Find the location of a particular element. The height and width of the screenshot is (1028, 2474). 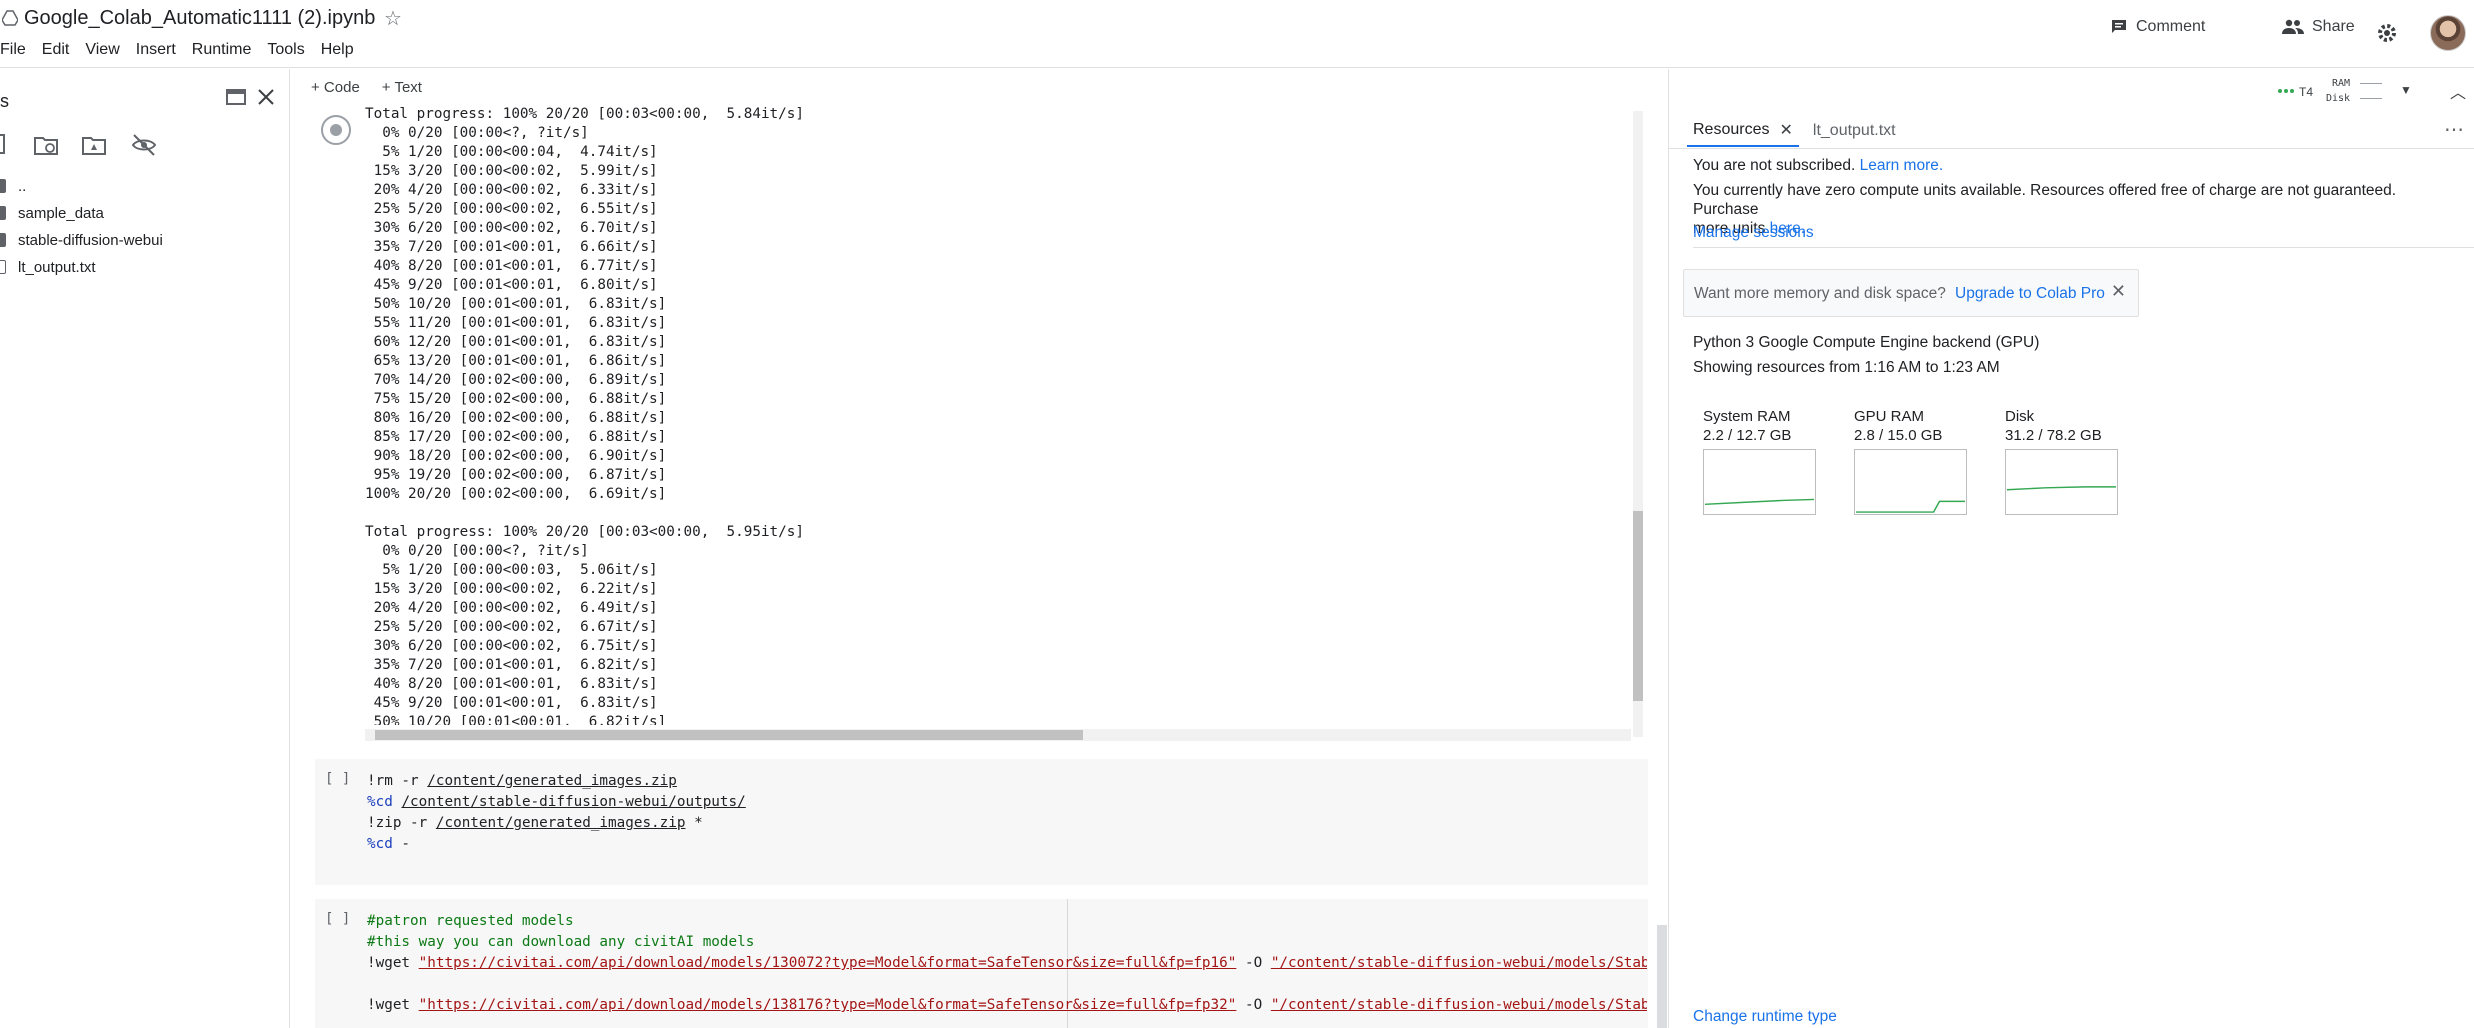

menu-file: File is located at coordinates (13, 52).